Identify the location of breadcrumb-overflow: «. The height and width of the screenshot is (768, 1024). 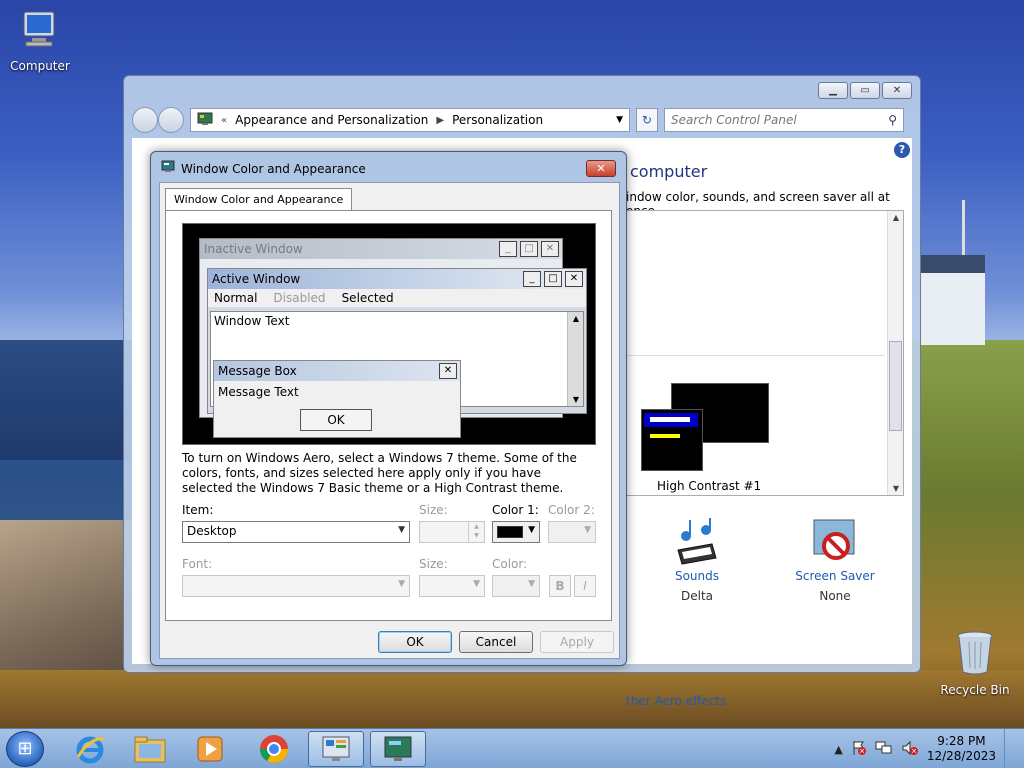
(224, 120).